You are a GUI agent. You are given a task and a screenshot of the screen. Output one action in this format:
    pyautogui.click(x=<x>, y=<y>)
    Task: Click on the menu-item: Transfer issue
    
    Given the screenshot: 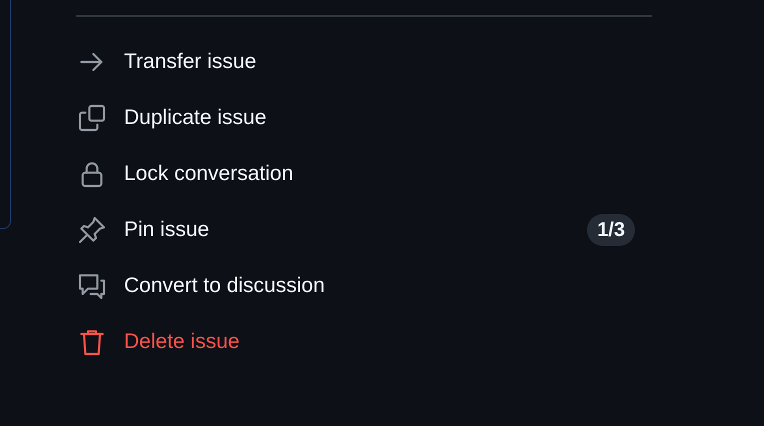 What is the action you would take?
    pyautogui.click(x=364, y=62)
    